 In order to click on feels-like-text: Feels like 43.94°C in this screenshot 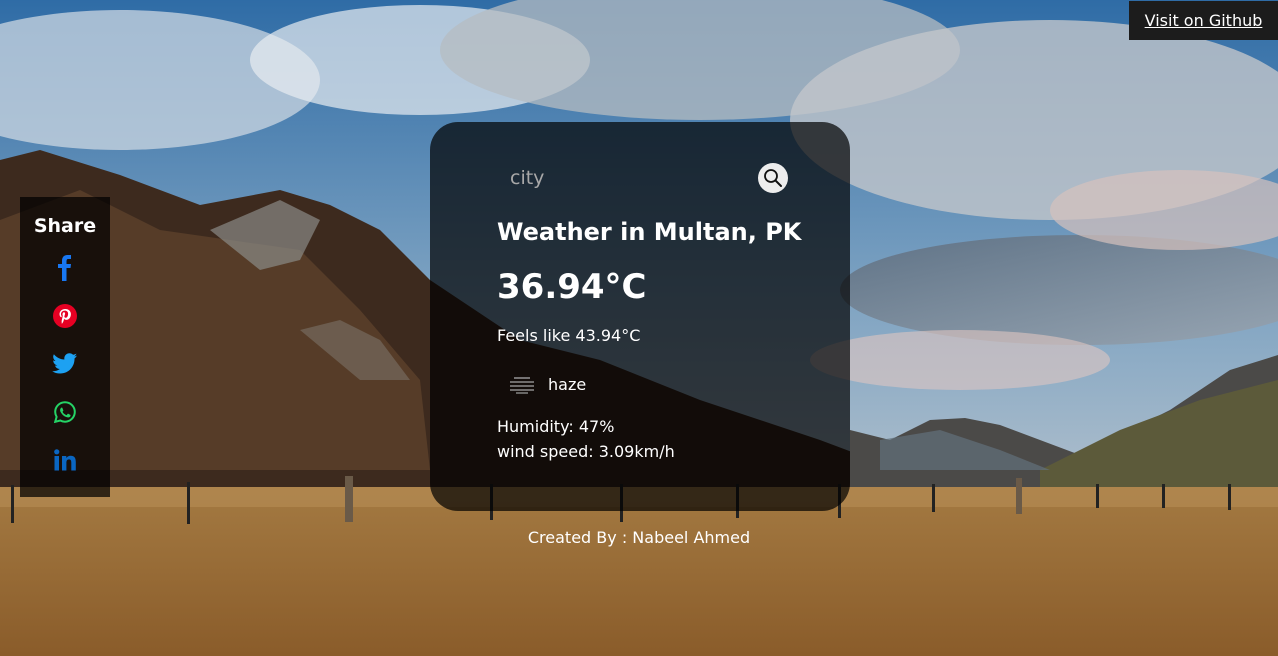, I will do `click(569, 335)`.